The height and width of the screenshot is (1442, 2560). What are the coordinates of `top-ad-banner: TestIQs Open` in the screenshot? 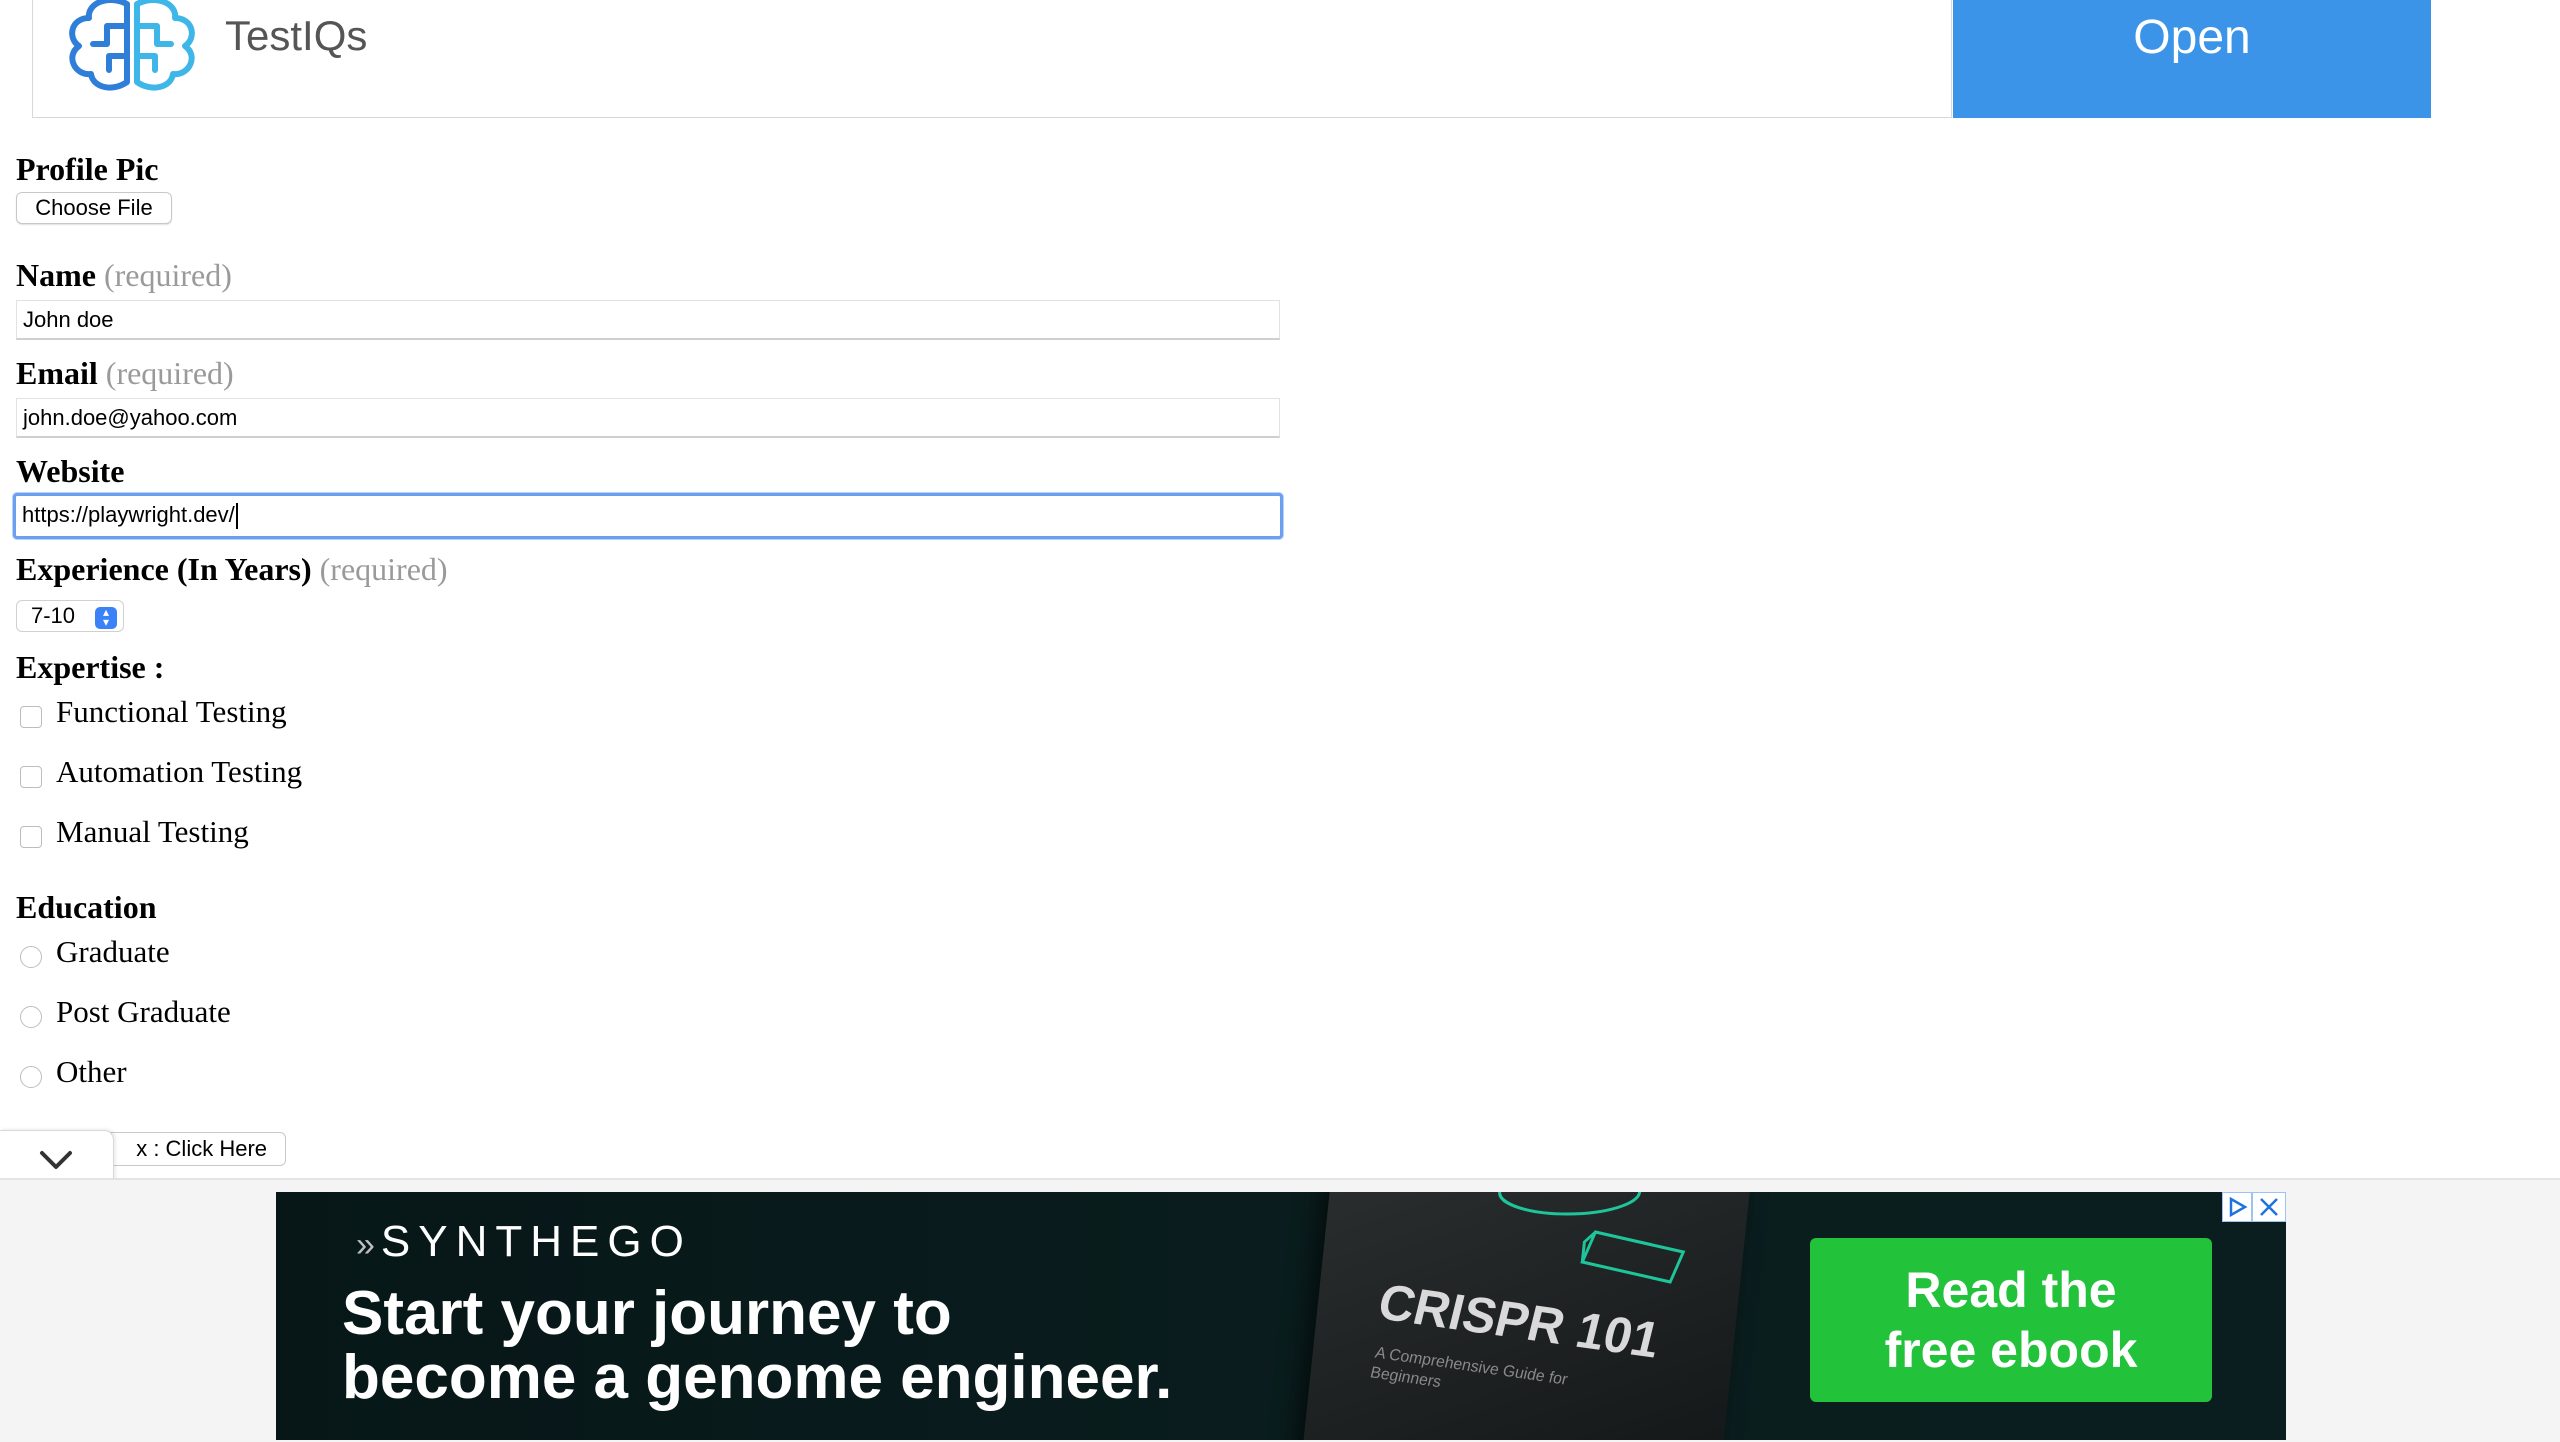 It's located at (1223, 59).